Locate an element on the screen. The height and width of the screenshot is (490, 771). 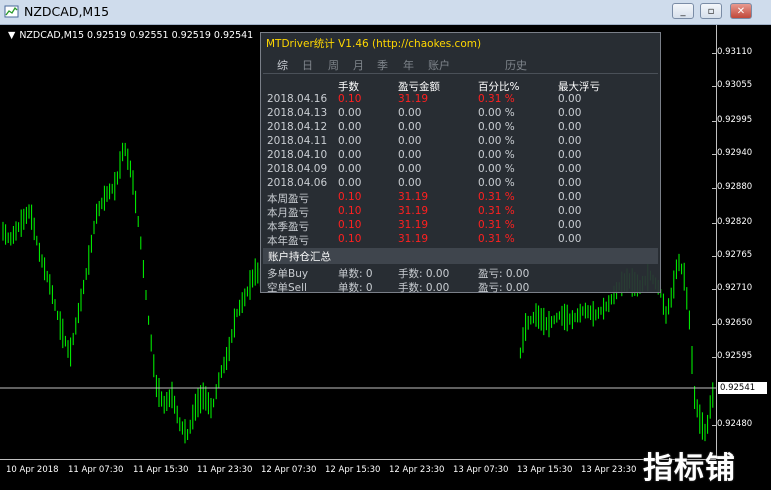
positions-section-header: 账户持仓汇总 is located at coordinates (460, 256).